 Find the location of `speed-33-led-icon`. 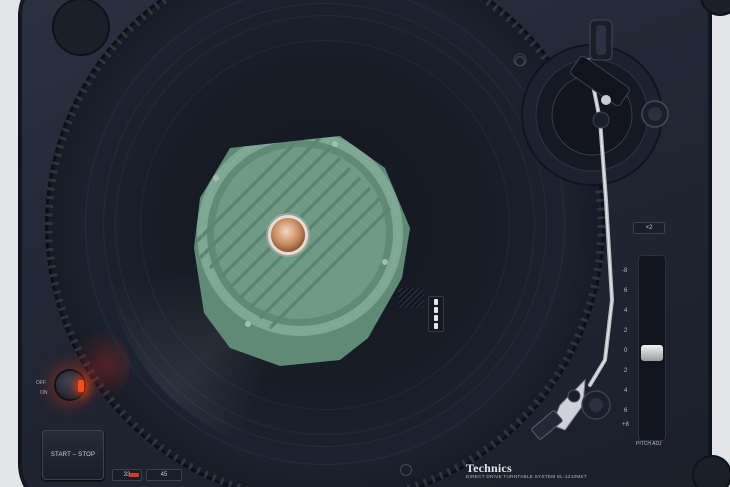

speed-33-led-icon is located at coordinates (134, 475).